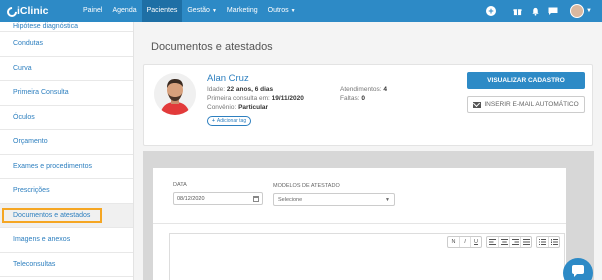 Image resolution: width=602 pixels, height=280 pixels. I want to click on patient-name: Alan Cruz, so click(228, 78).